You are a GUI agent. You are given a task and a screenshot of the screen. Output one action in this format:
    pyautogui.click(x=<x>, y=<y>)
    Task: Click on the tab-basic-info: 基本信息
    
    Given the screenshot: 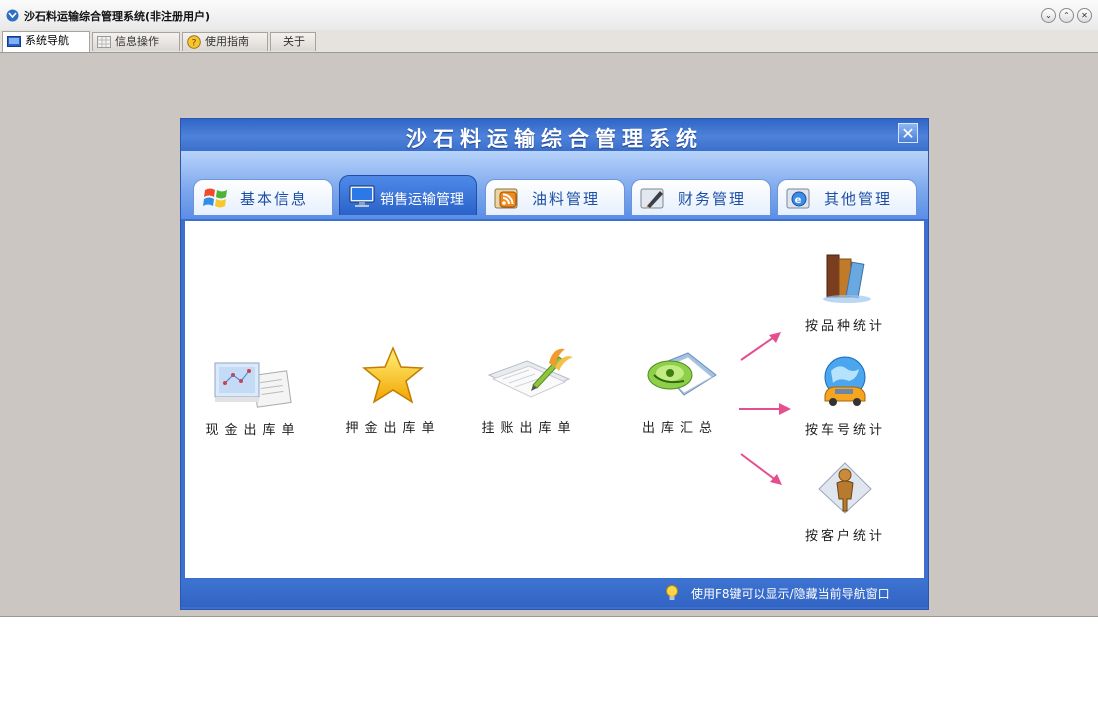 What is the action you would take?
    pyautogui.click(x=263, y=197)
    